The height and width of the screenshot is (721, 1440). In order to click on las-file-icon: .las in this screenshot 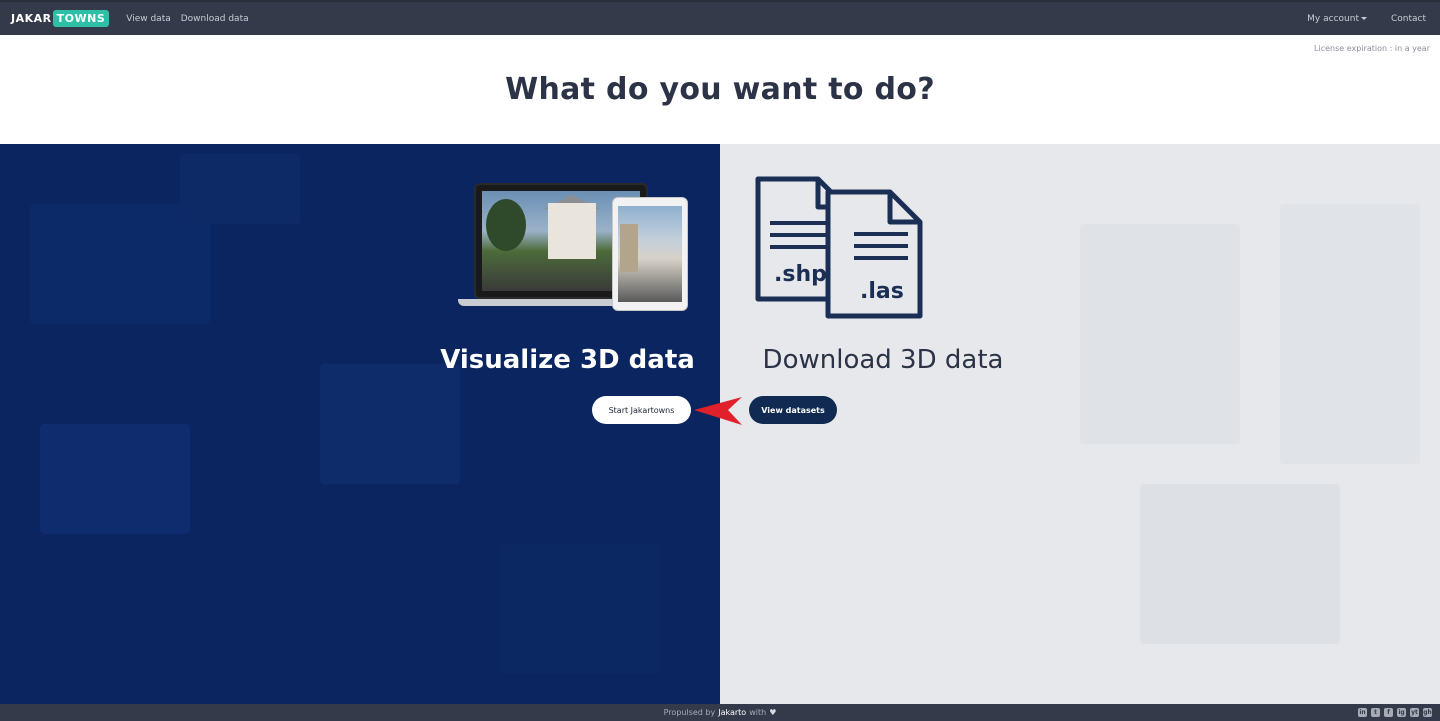, I will do `click(874, 254)`.